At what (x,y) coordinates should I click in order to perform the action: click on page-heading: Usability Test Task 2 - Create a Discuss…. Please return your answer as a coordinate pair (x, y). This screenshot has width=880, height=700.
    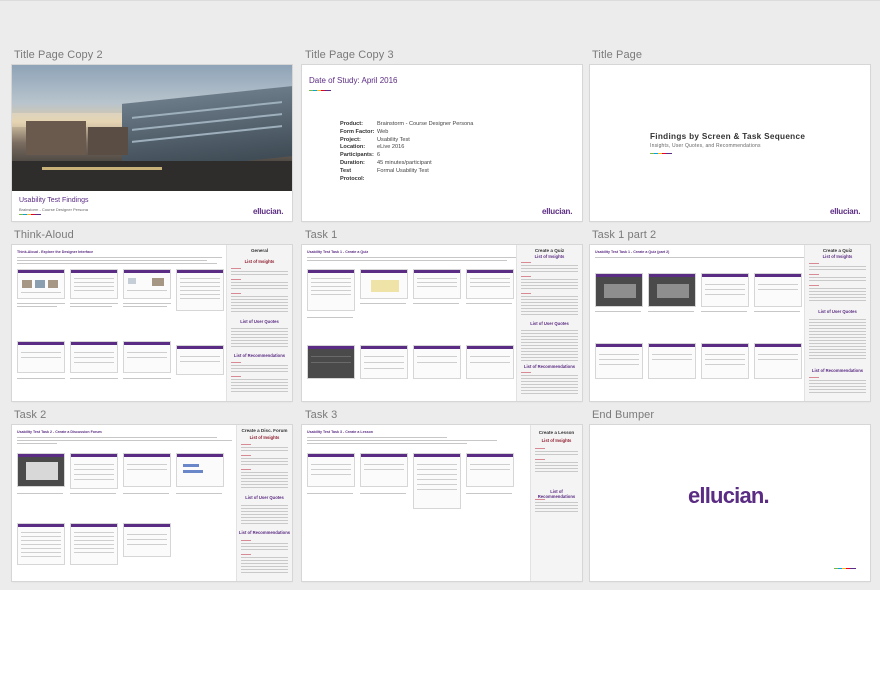
    Looking at the image, I should click on (59, 432).